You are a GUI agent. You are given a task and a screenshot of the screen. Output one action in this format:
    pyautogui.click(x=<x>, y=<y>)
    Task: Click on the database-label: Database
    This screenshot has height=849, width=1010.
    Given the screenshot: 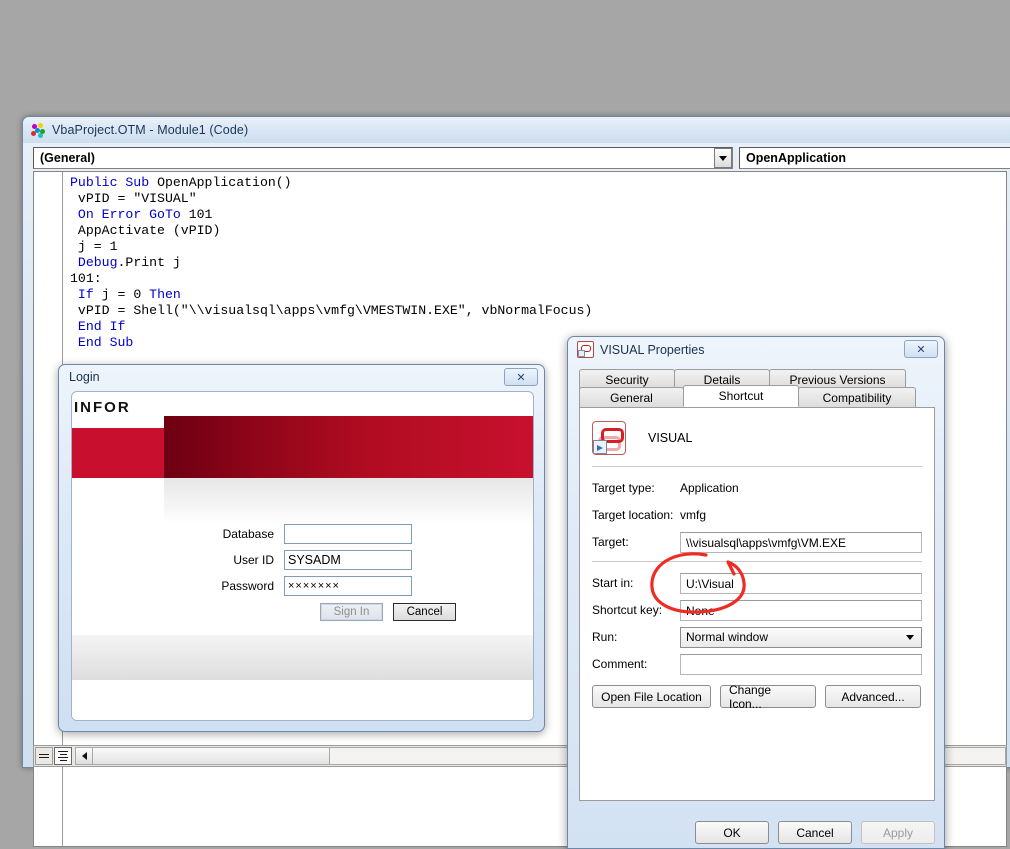 What is the action you would take?
    pyautogui.click(x=248, y=533)
    